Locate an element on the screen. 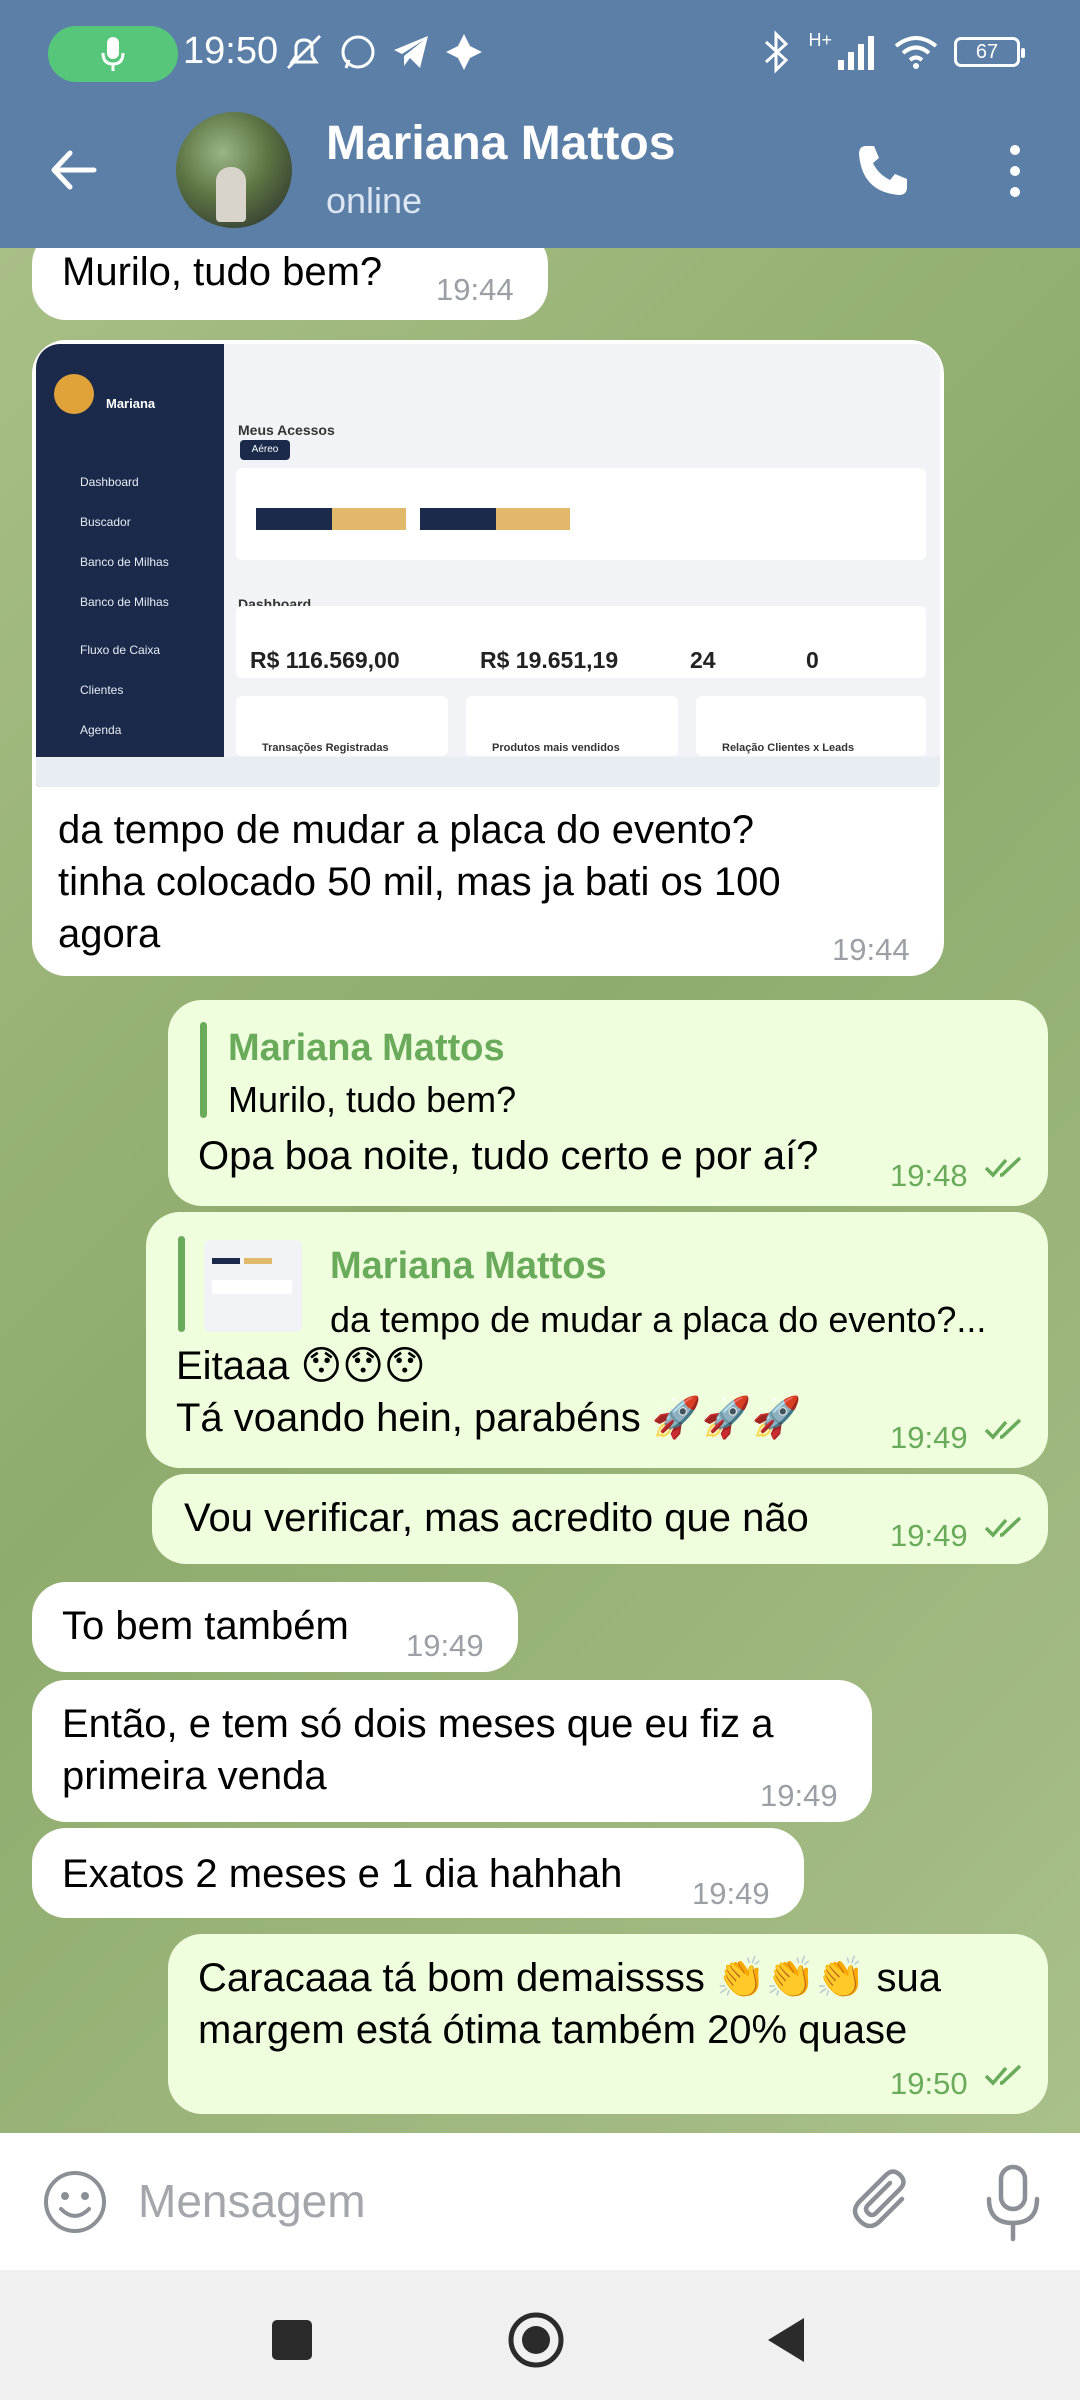  screenshot-metric: R$ 116.569,00 is located at coordinates (325, 660).